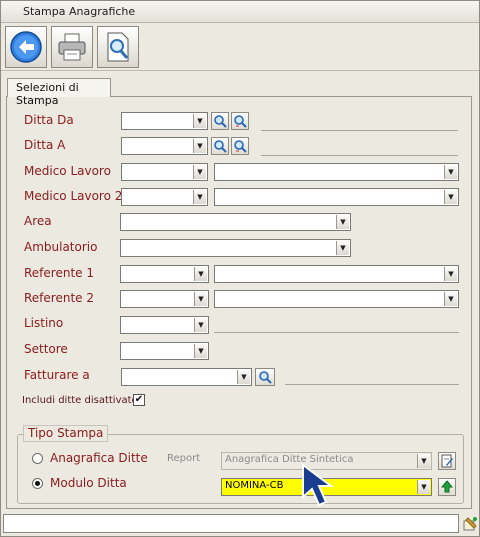  I want to click on radio-anagrafica-ditte, so click(37, 458).